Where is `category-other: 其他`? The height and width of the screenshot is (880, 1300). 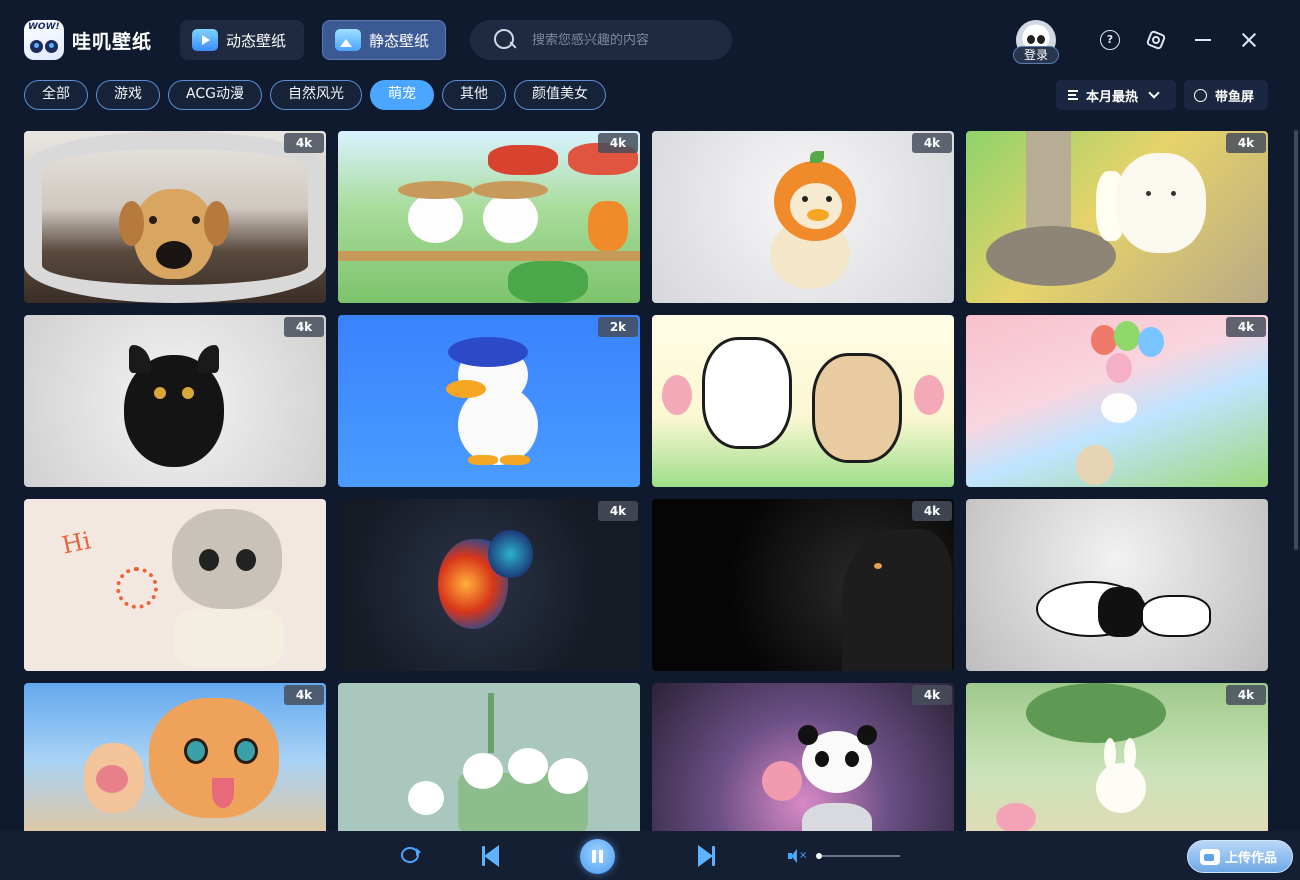 category-other: 其他 is located at coordinates (473, 95).